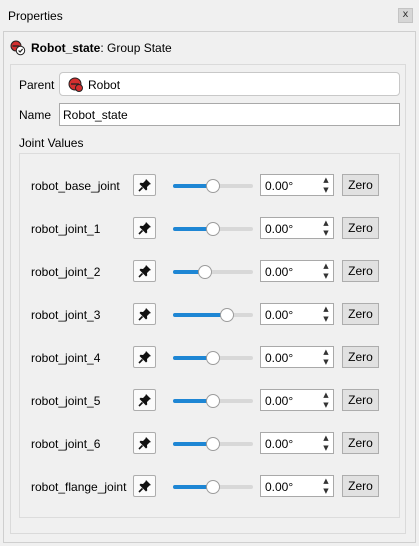  Describe the element at coordinates (229, 84) in the screenshot. I see `parent-field: Robot` at that location.